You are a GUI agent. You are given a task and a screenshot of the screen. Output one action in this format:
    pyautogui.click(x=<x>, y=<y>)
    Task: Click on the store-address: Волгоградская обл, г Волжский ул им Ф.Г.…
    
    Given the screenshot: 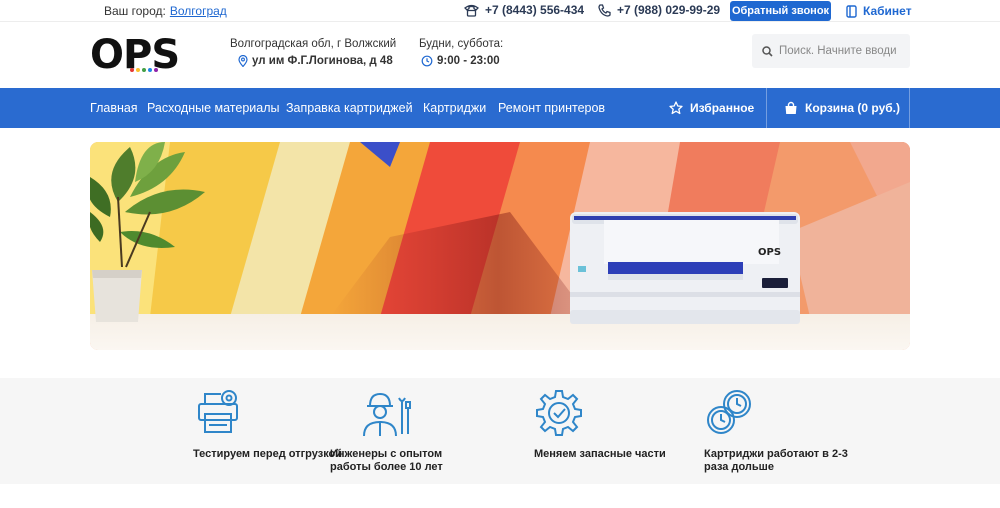 What is the action you would take?
    pyautogui.click(x=313, y=52)
    